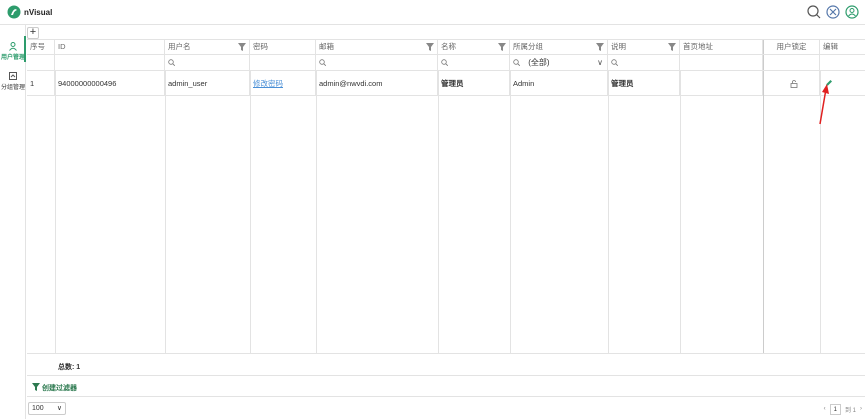  I want to click on filter-input-username, so click(207, 62).